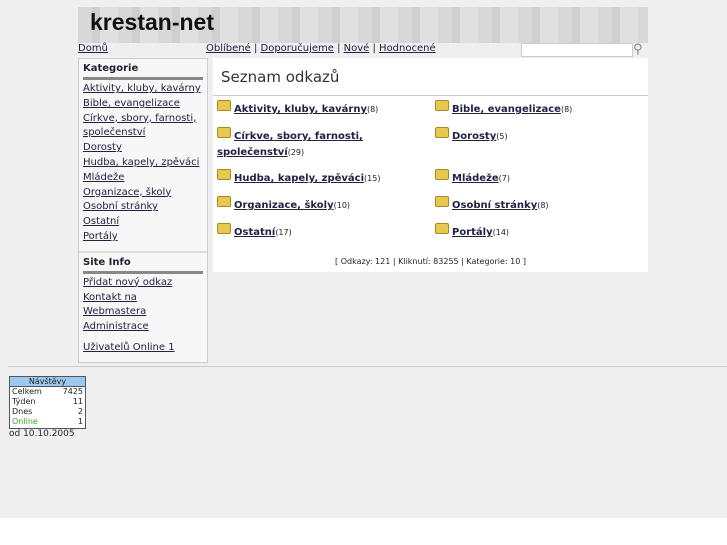 The width and height of the screenshot is (727, 545). What do you see at coordinates (296, 152) in the screenshot?
I see `category-count: (29)` at bounding box center [296, 152].